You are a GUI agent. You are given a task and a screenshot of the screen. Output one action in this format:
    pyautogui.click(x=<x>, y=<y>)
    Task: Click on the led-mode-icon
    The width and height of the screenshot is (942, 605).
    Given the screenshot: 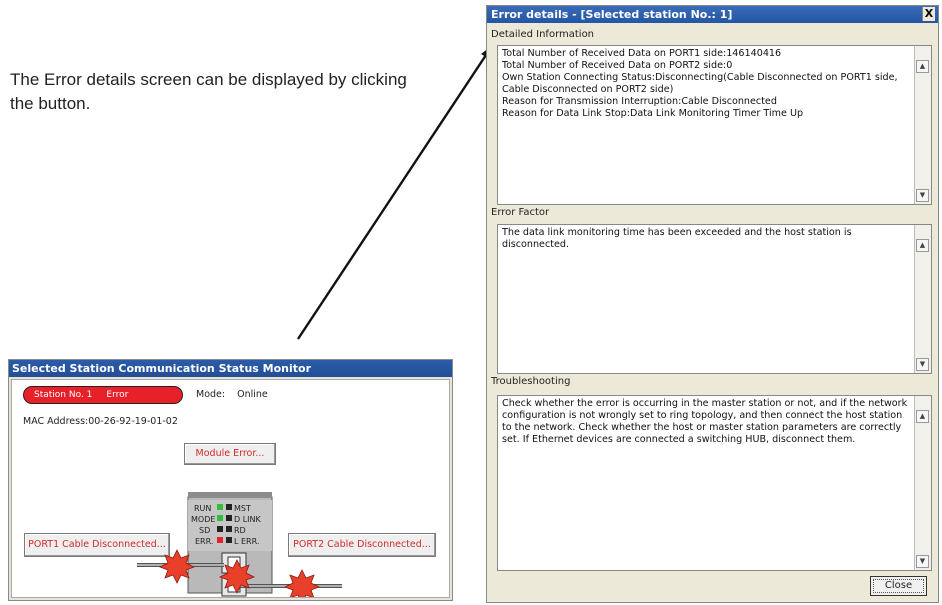 What is the action you would take?
    pyautogui.click(x=220, y=518)
    